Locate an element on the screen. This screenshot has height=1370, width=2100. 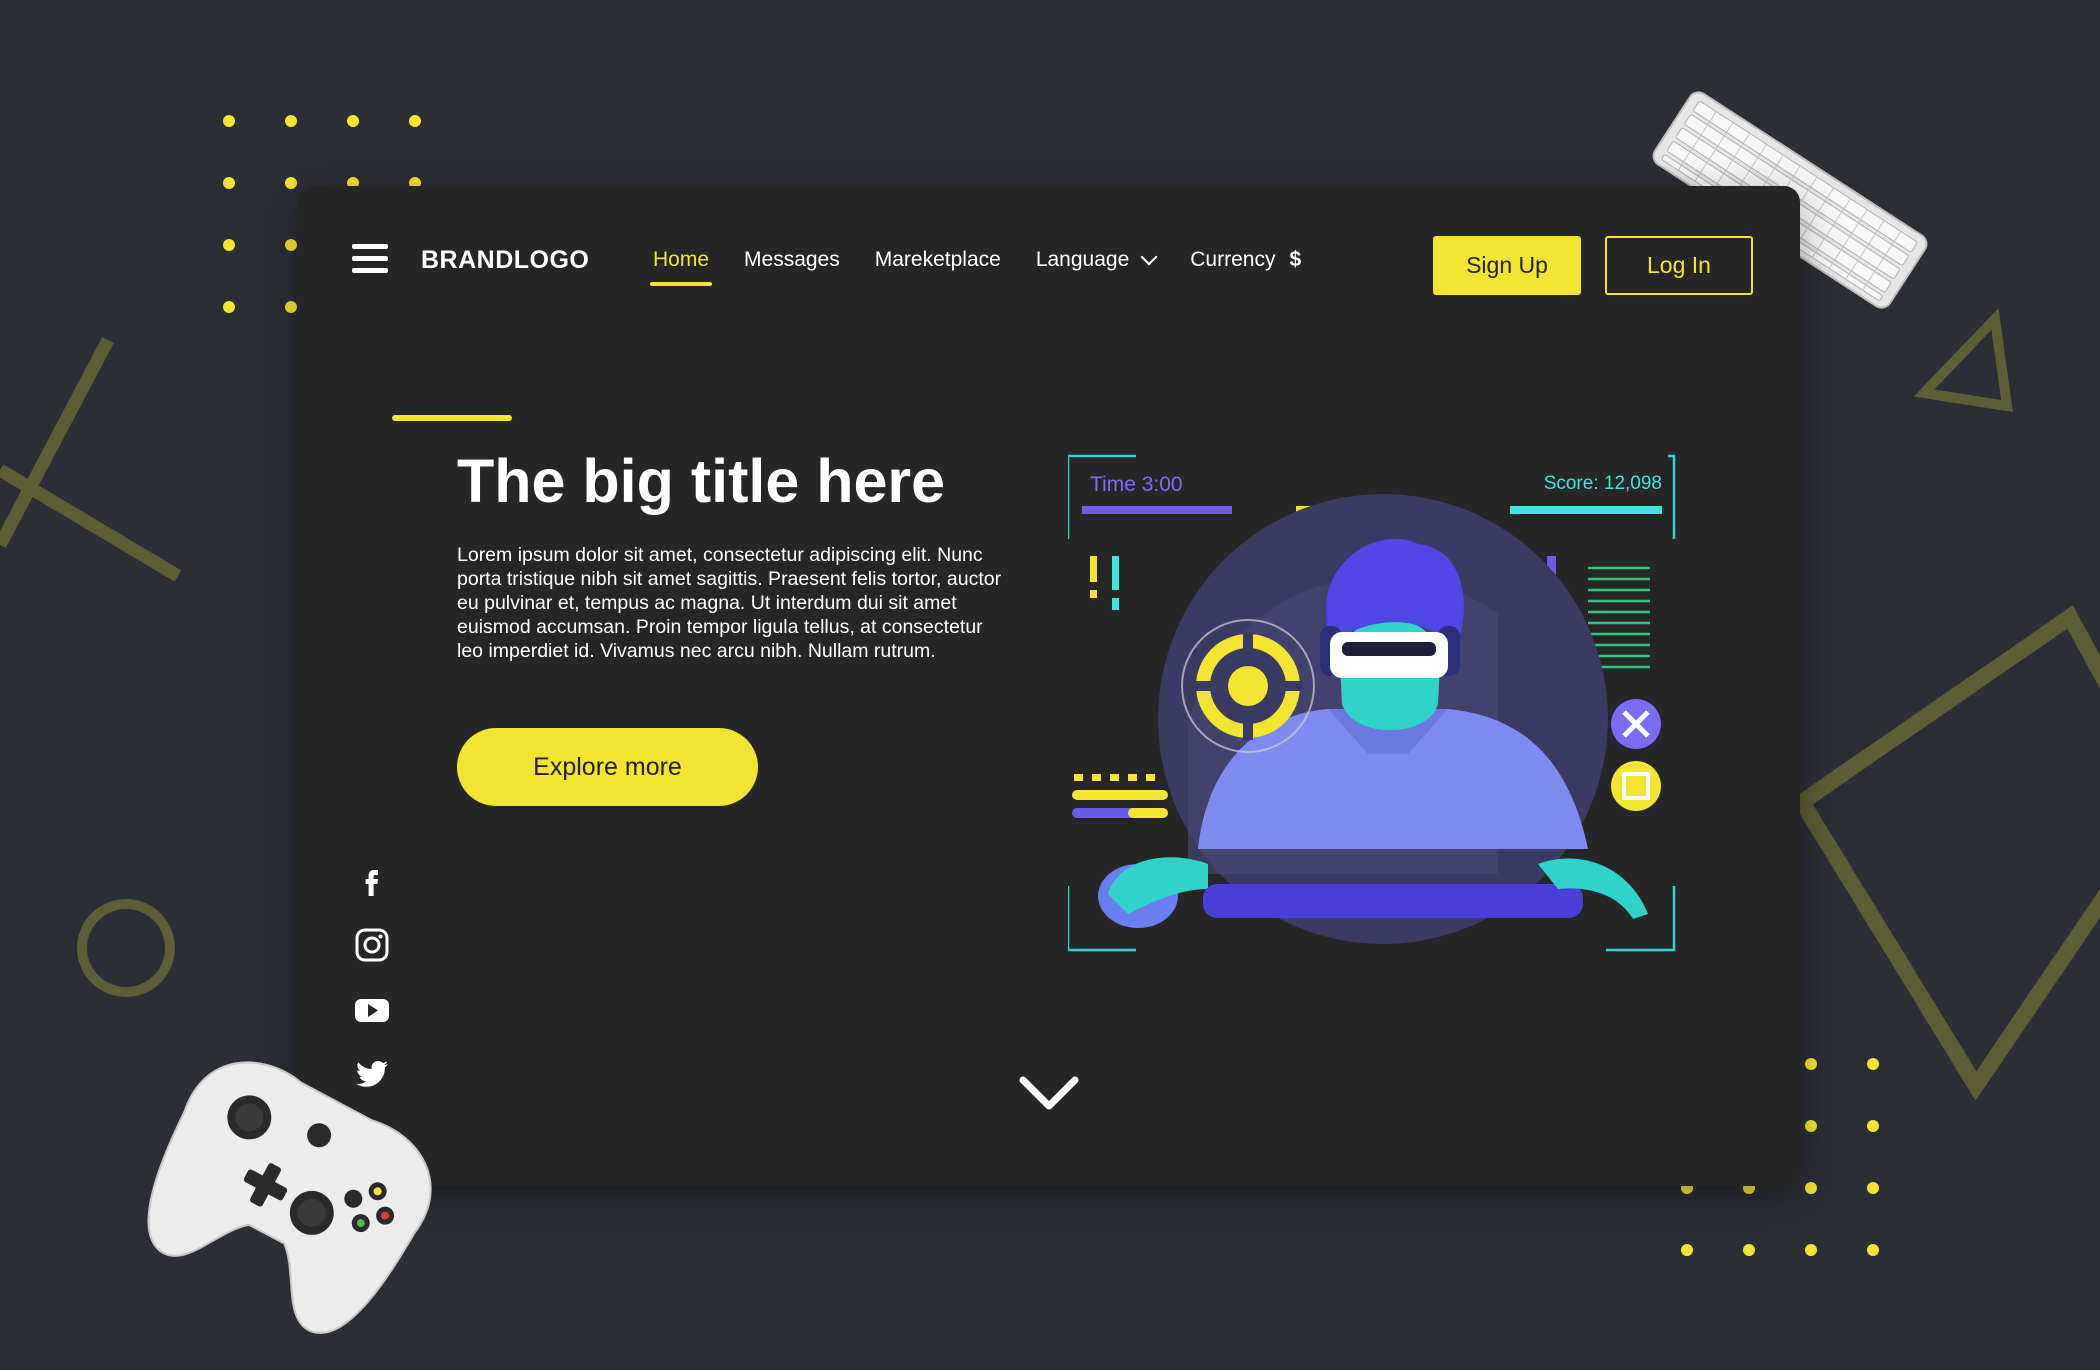
circle-shape is located at coordinates (126, 948).